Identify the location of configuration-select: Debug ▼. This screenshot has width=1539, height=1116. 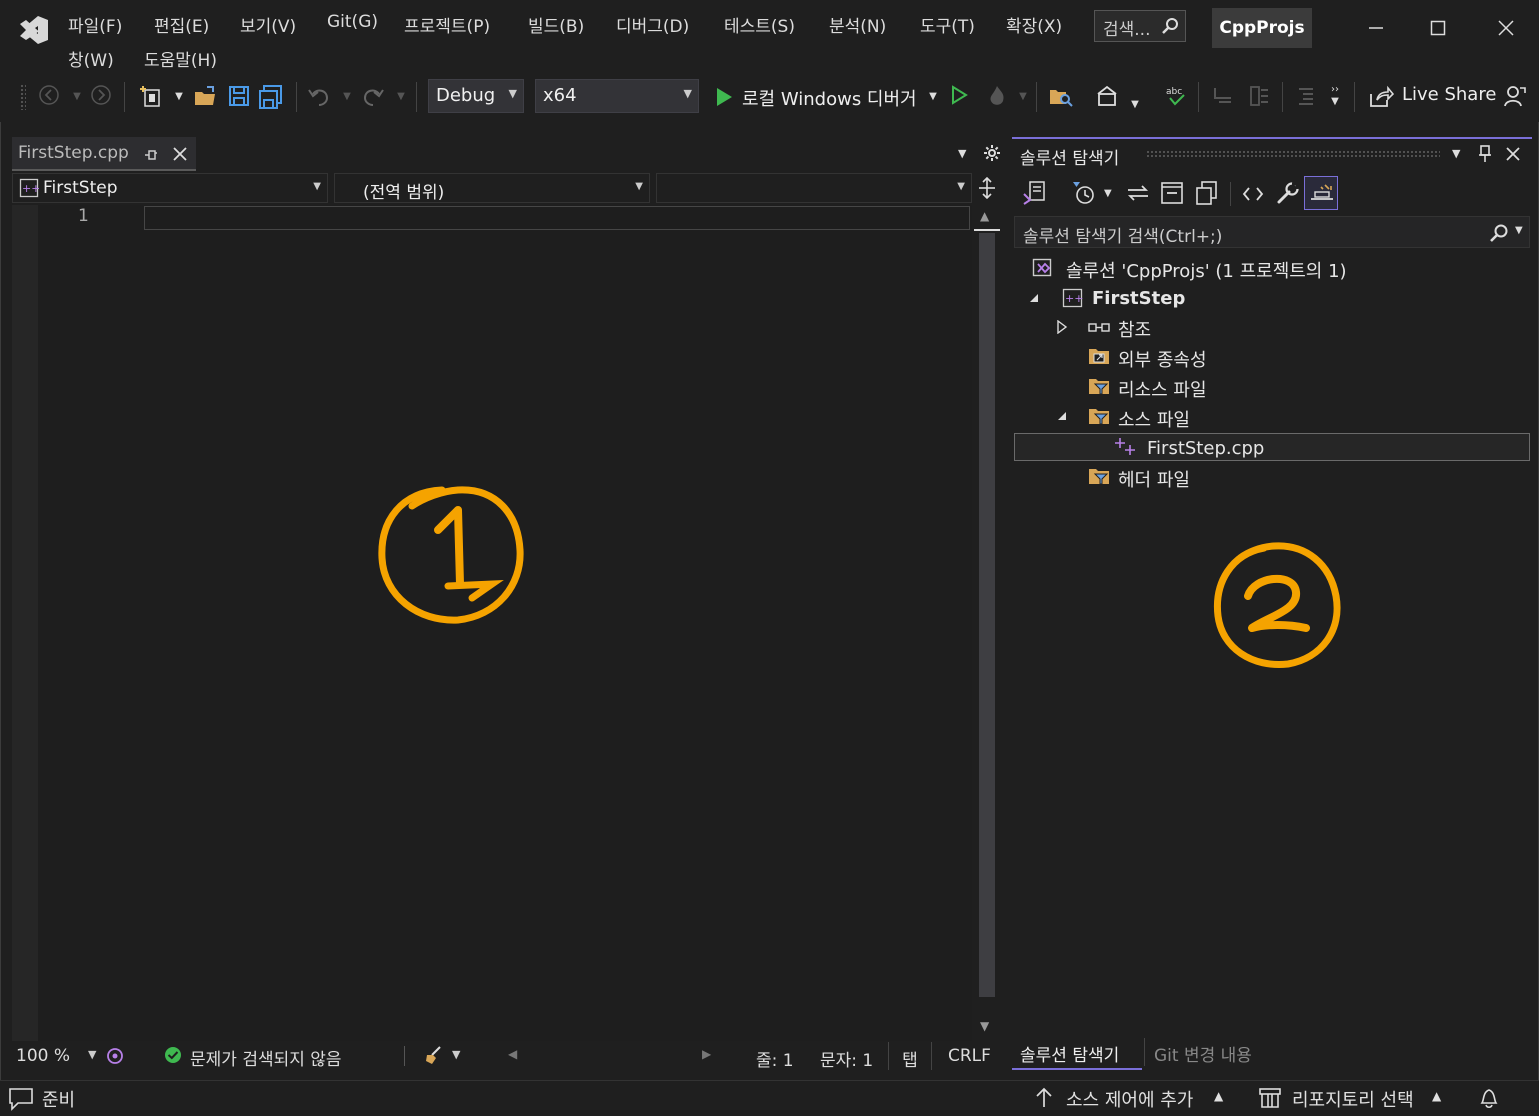
(476, 96).